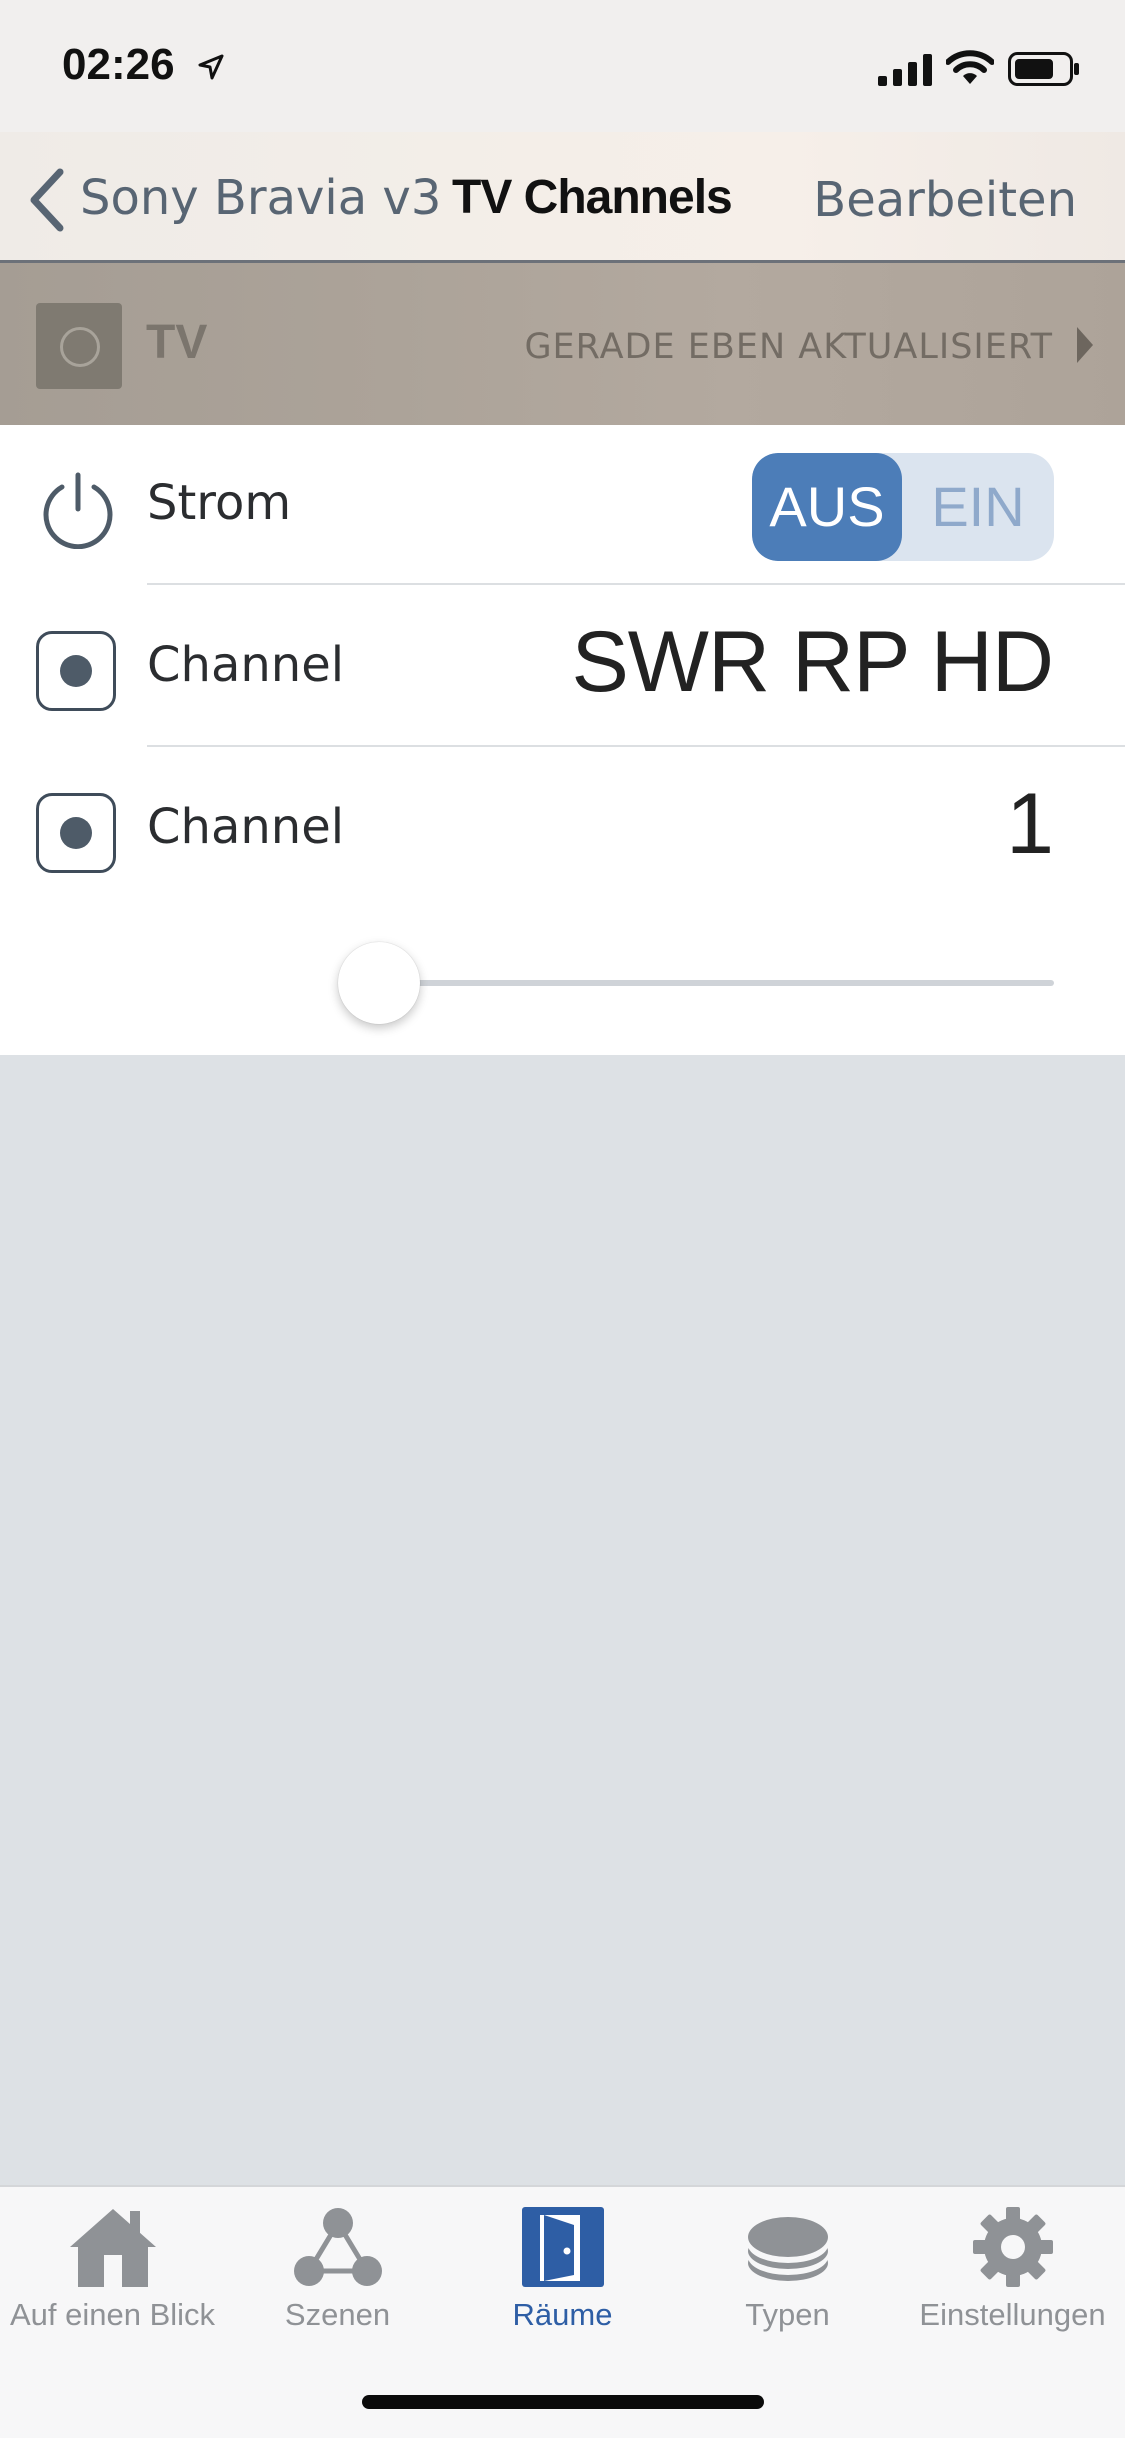 This screenshot has width=1125, height=2438. I want to click on channel-number-value: 1, so click(1030, 824).